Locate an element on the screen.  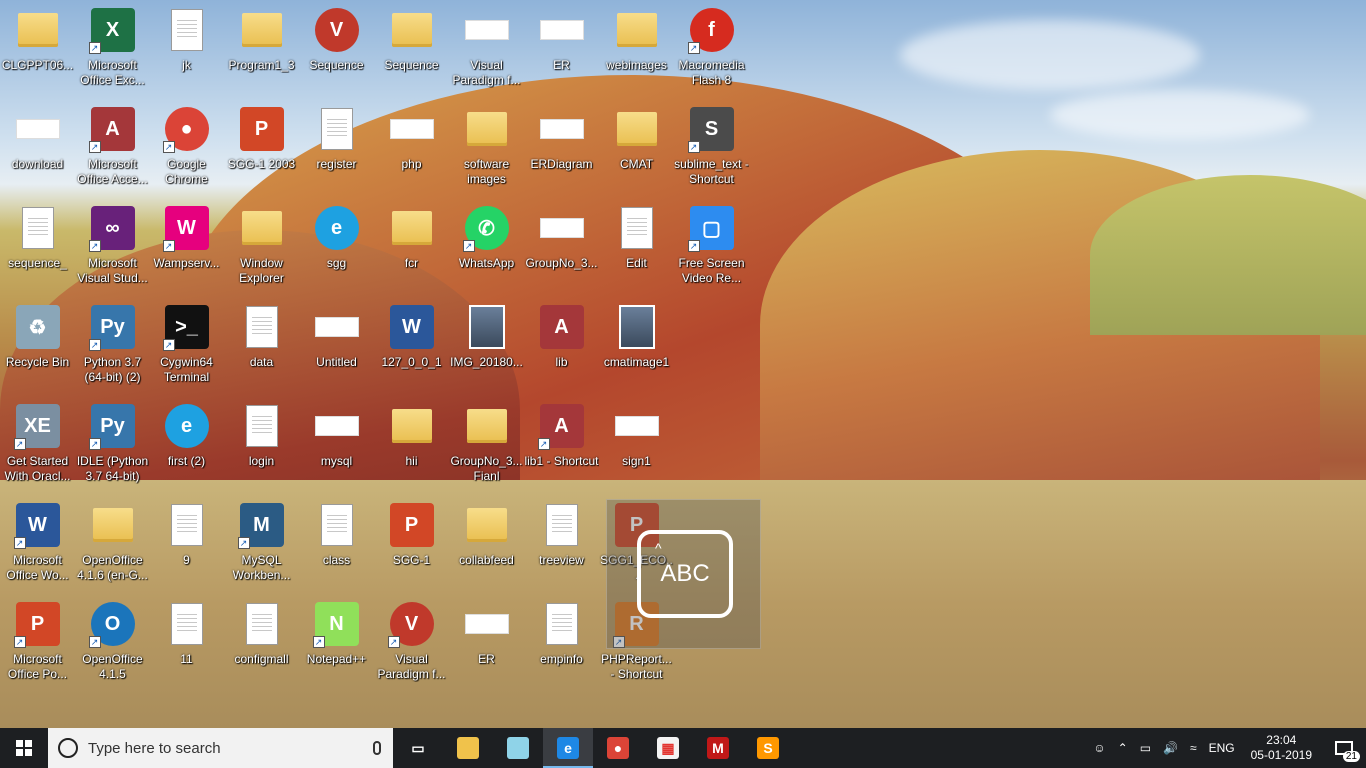
desktop-icon: fcr is located at coordinates (411, 246).